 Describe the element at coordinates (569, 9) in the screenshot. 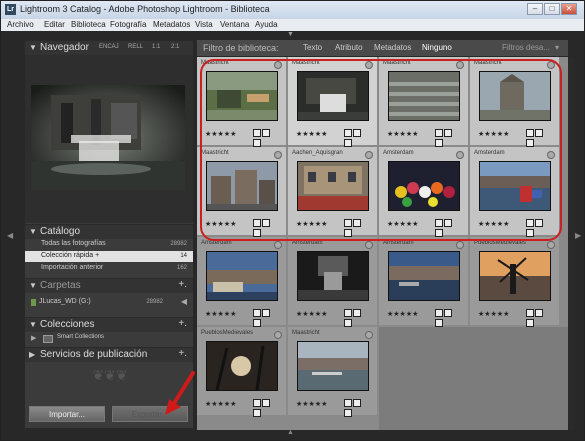

I see `close-button: ✕` at that location.